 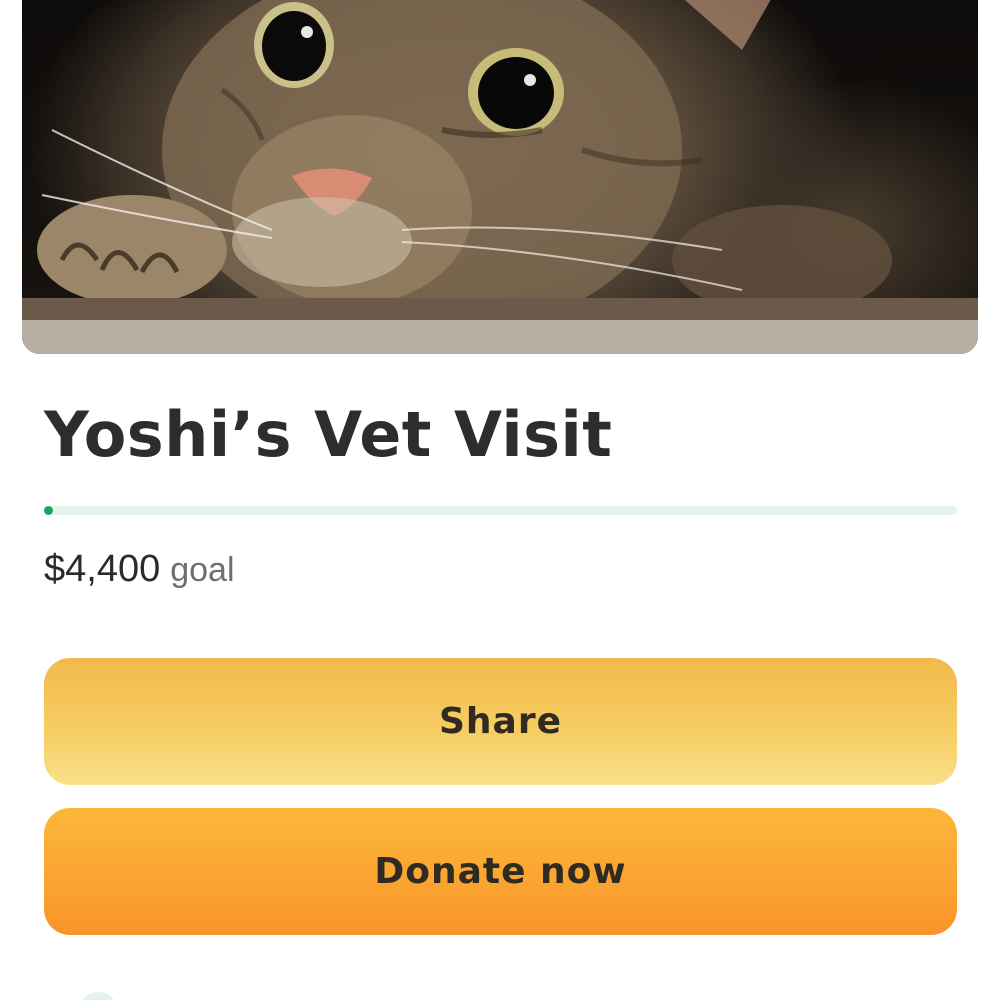 What do you see at coordinates (328, 434) in the screenshot?
I see `campaign-title: Yoshi’s Vet Visit` at bounding box center [328, 434].